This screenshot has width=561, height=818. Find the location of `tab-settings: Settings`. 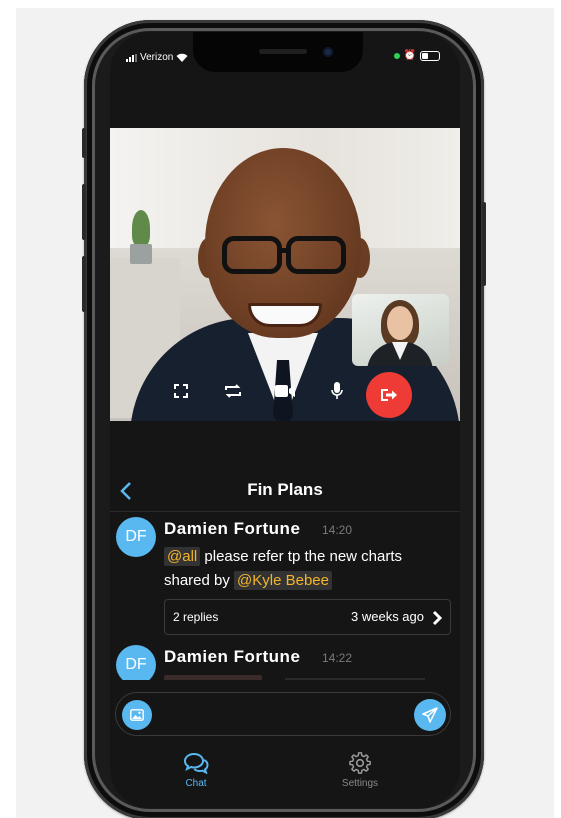

tab-settings: Settings is located at coordinates (360, 774).